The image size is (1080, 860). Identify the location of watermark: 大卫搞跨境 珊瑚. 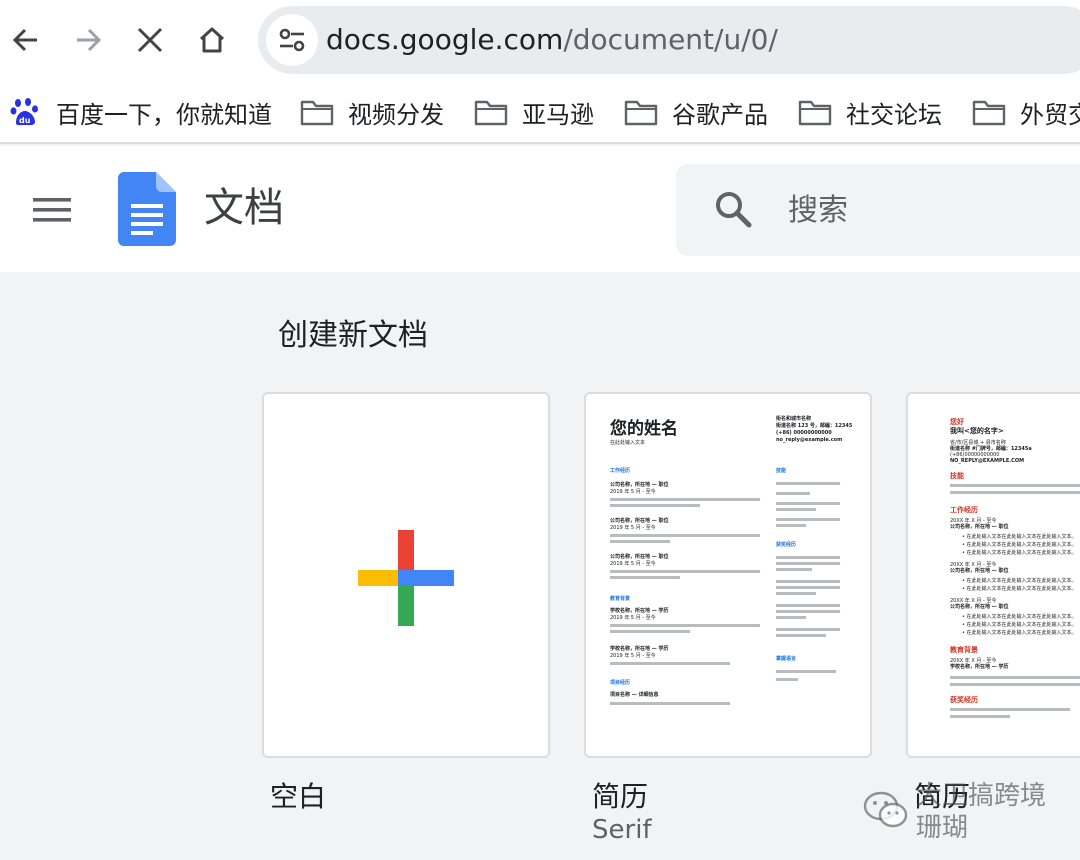
(962, 815).